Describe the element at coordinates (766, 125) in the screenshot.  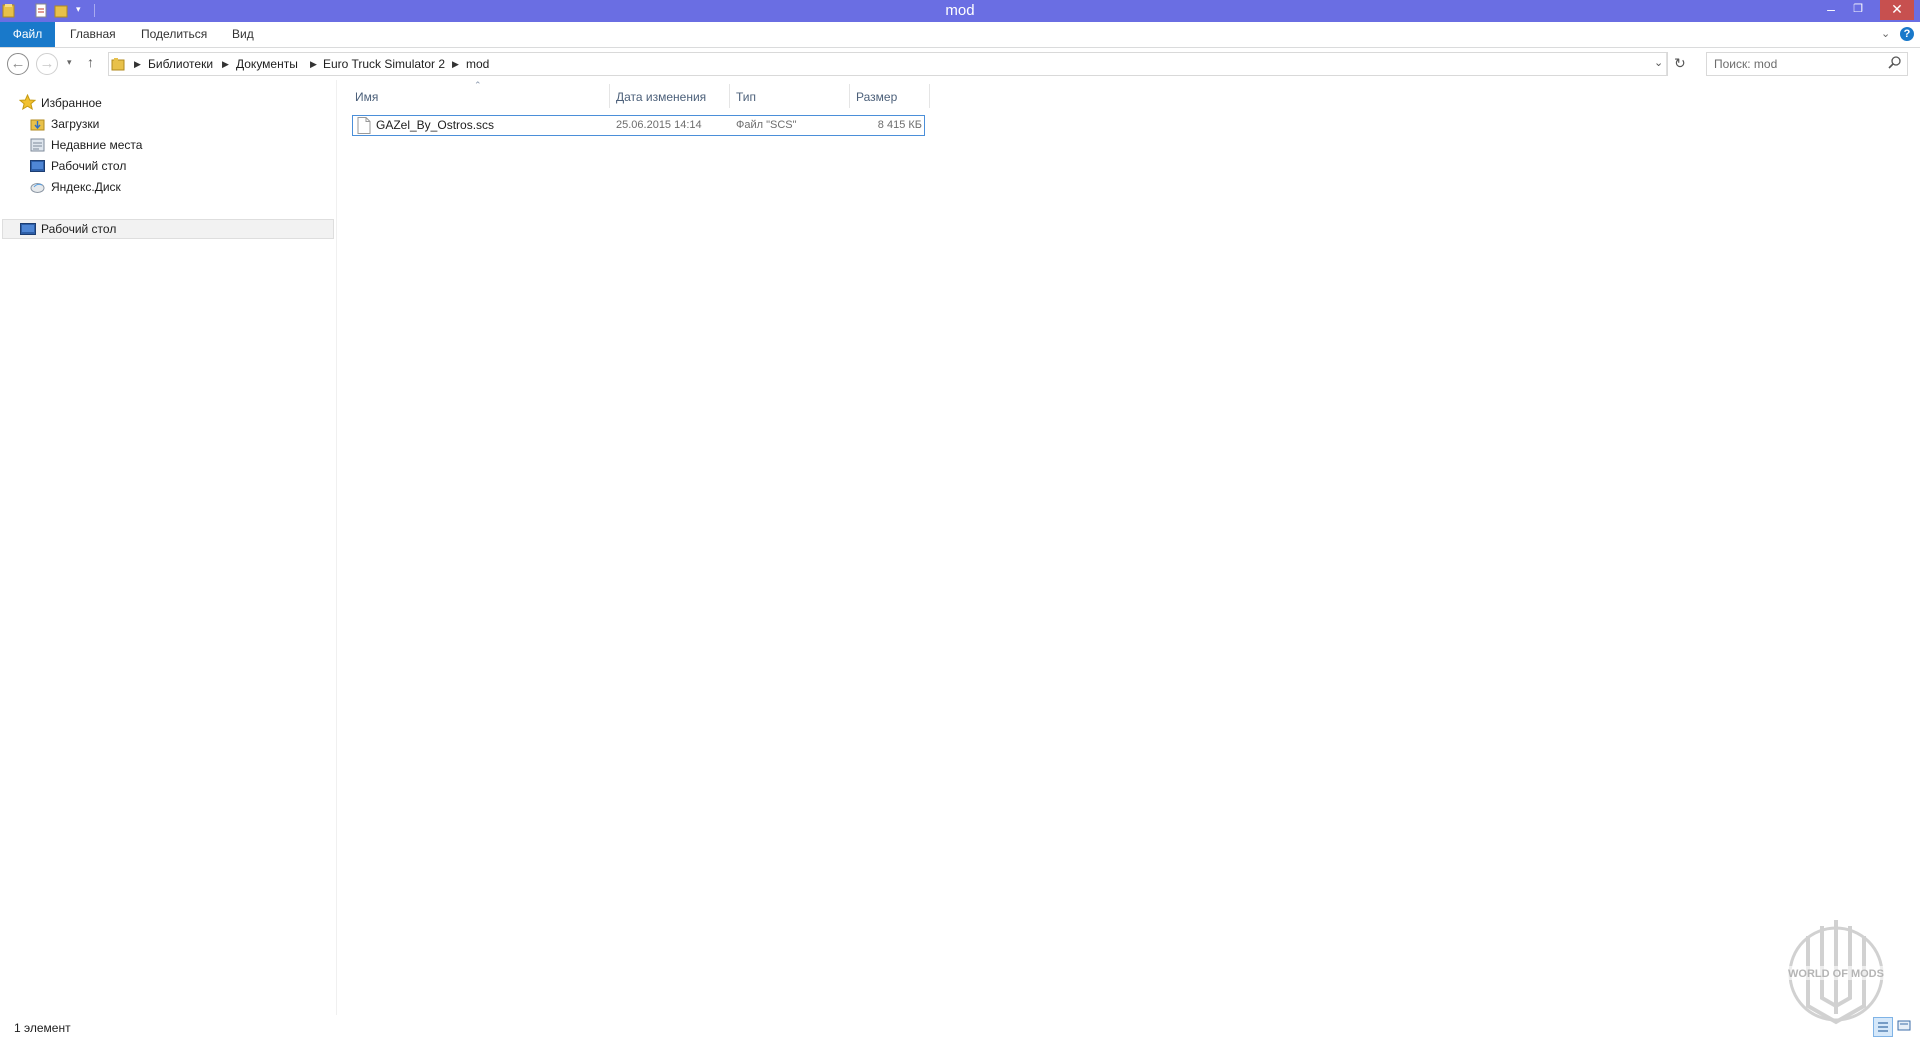
I see `file-type: Файл "SCS"` at that location.